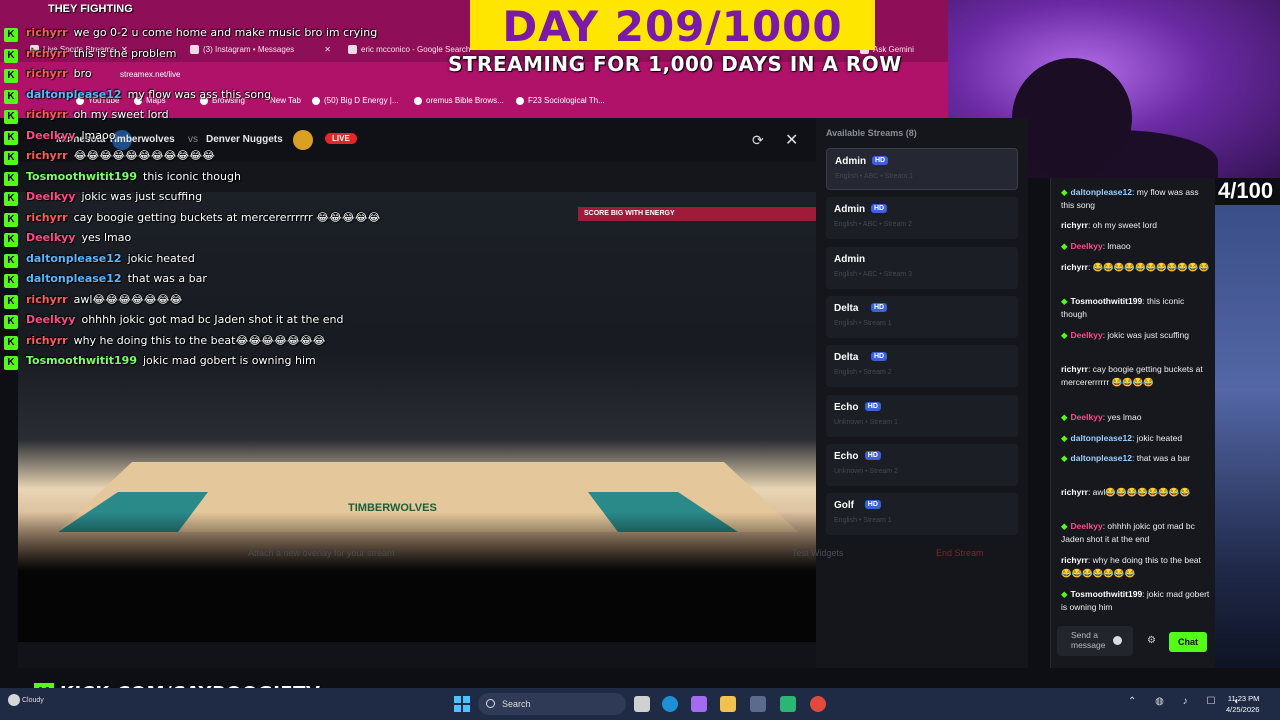 The image size is (1280, 720). Describe the element at coordinates (922, 464) in the screenshot. I see `stream-option: Echo HD Unknown • Stream 2` at that location.